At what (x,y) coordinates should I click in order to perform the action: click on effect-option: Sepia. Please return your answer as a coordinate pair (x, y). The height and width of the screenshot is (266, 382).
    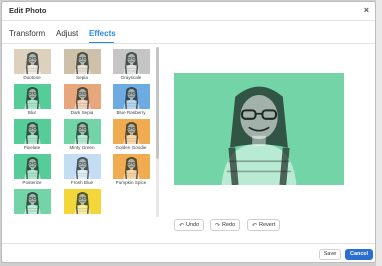
    Looking at the image, I should click on (82, 66).